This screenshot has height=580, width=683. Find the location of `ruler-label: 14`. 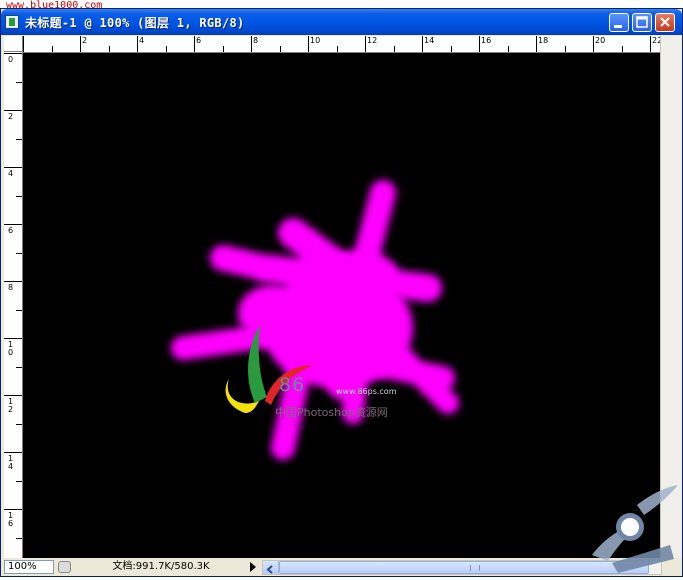

ruler-label: 14 is located at coordinates (429, 40).